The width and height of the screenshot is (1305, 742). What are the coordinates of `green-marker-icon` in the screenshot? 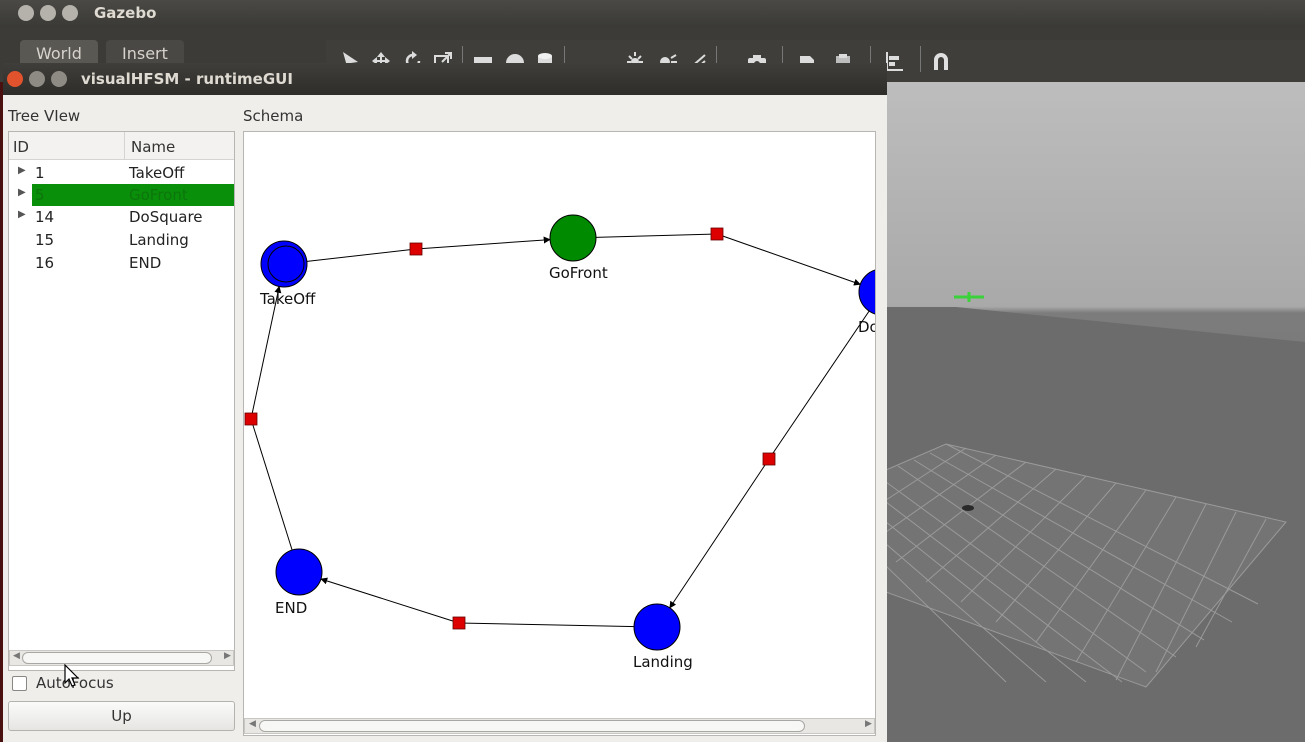 It's located at (969, 297).